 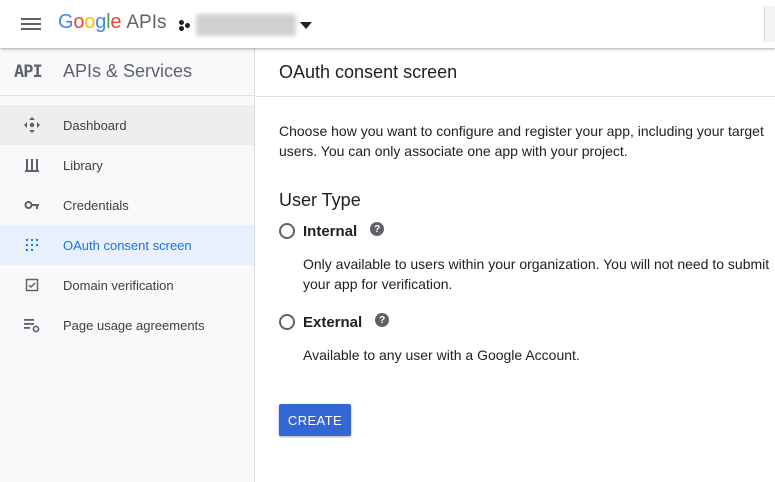 What do you see at coordinates (769, 24) in the screenshot?
I see `search-box-edge` at bounding box center [769, 24].